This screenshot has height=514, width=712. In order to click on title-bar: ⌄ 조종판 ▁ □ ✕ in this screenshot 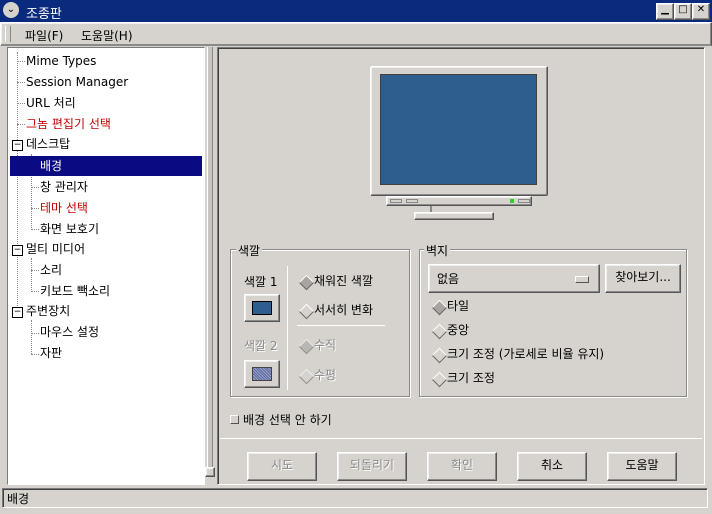, I will do `click(356, 11)`.